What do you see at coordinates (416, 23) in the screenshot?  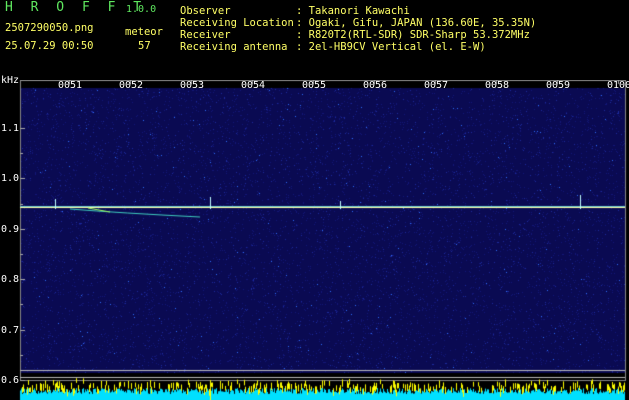 I see `location-value: : Ogaki, Gifu, JAPAN (136.60E, 35.35N)` at bounding box center [416, 23].